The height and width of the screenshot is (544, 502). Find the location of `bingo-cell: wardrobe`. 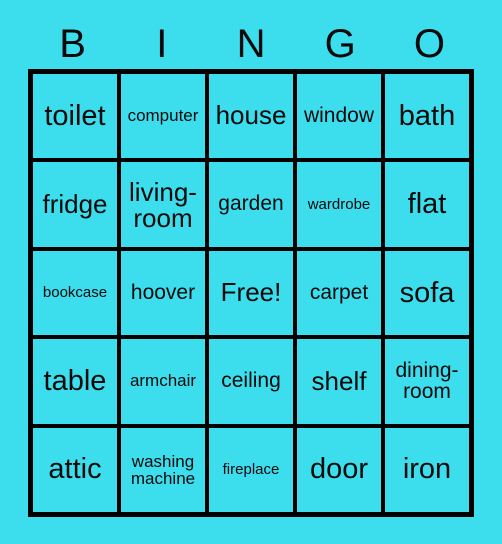

bingo-cell: wardrobe is located at coordinates (339, 204).